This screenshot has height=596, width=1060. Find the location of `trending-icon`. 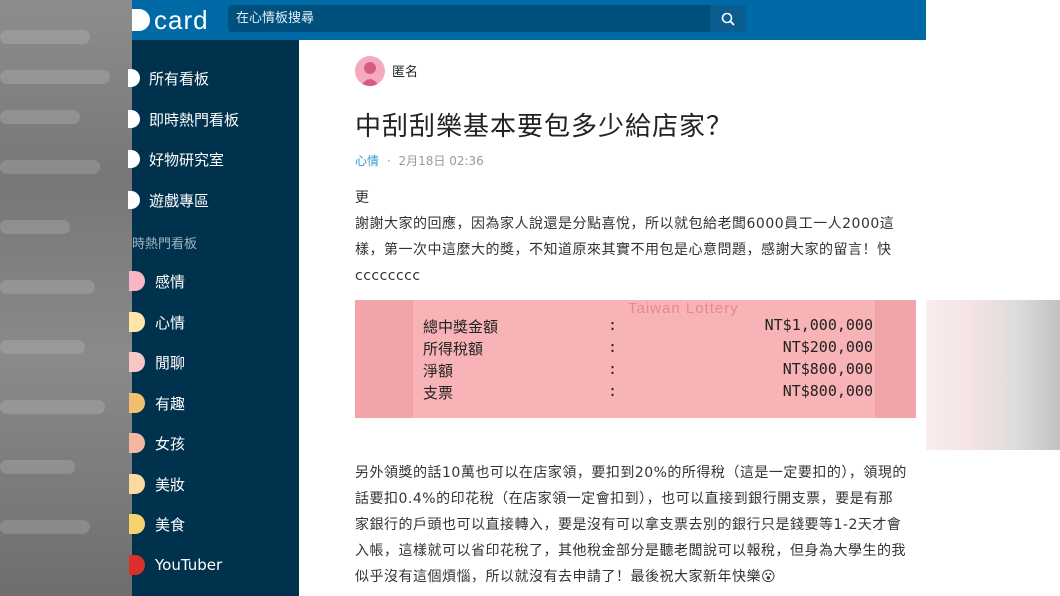

trending-icon is located at coordinates (134, 119).